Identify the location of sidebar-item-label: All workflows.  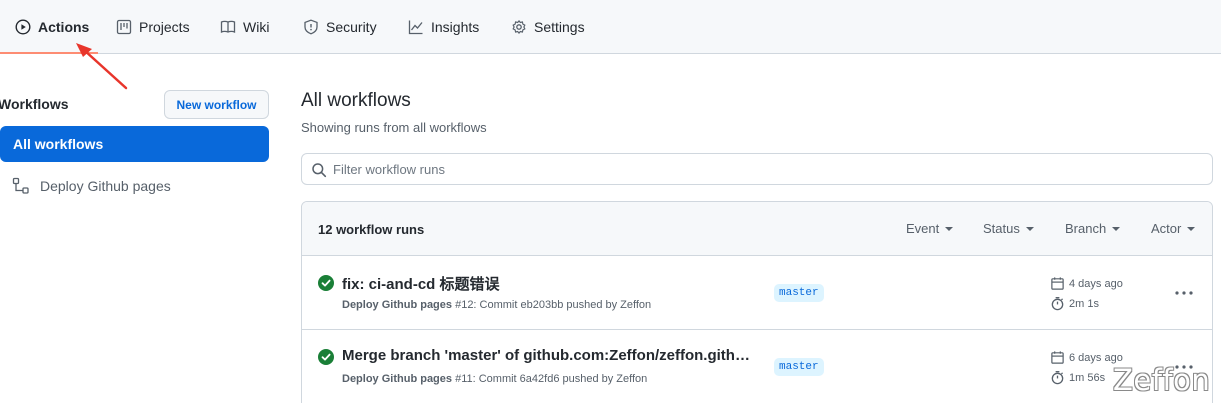
(58, 144).